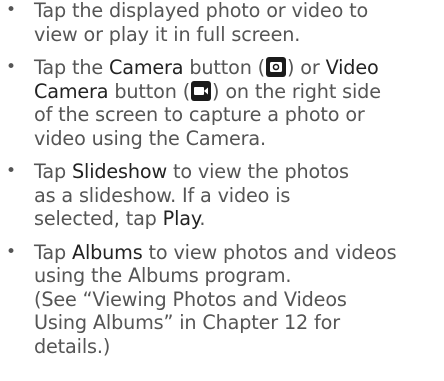 The image size is (444, 381). Describe the element at coordinates (181, 218) in the screenshot. I see `play-keyword: Play` at that location.